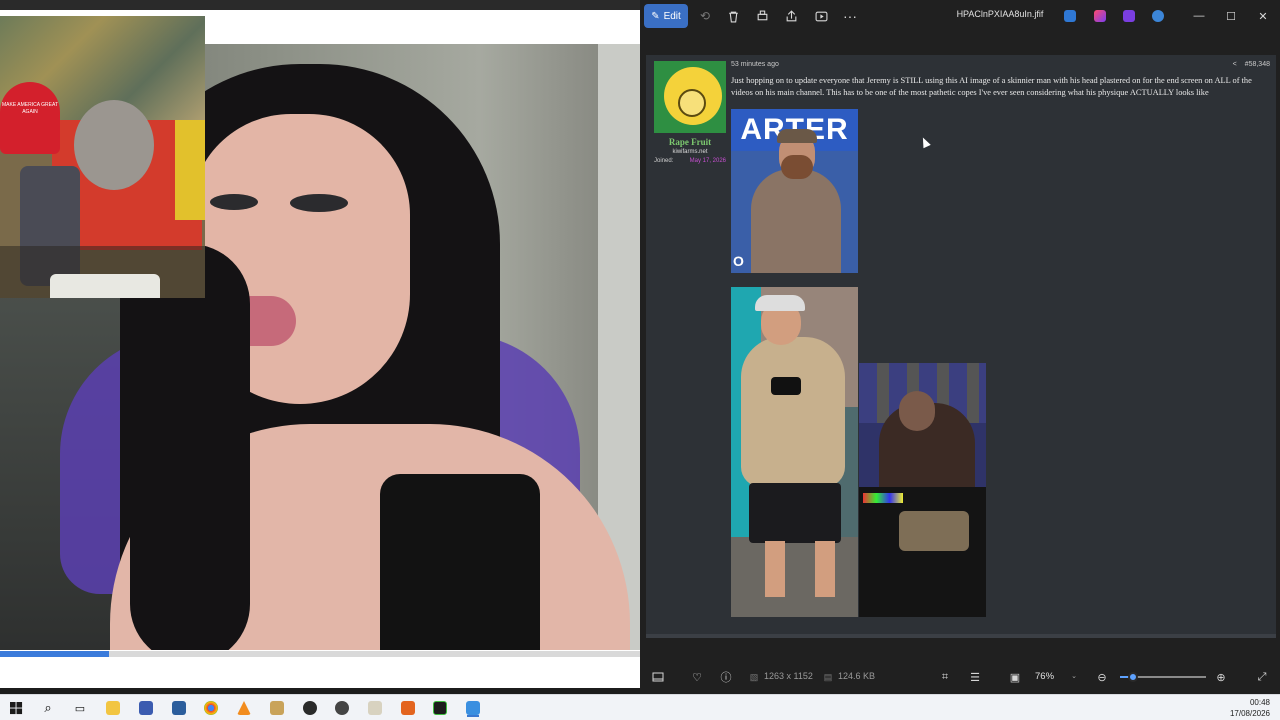 The width and height of the screenshot is (1280, 720). Describe the element at coordinates (797, 136) in the screenshot. I see `image1-cap` at that location.